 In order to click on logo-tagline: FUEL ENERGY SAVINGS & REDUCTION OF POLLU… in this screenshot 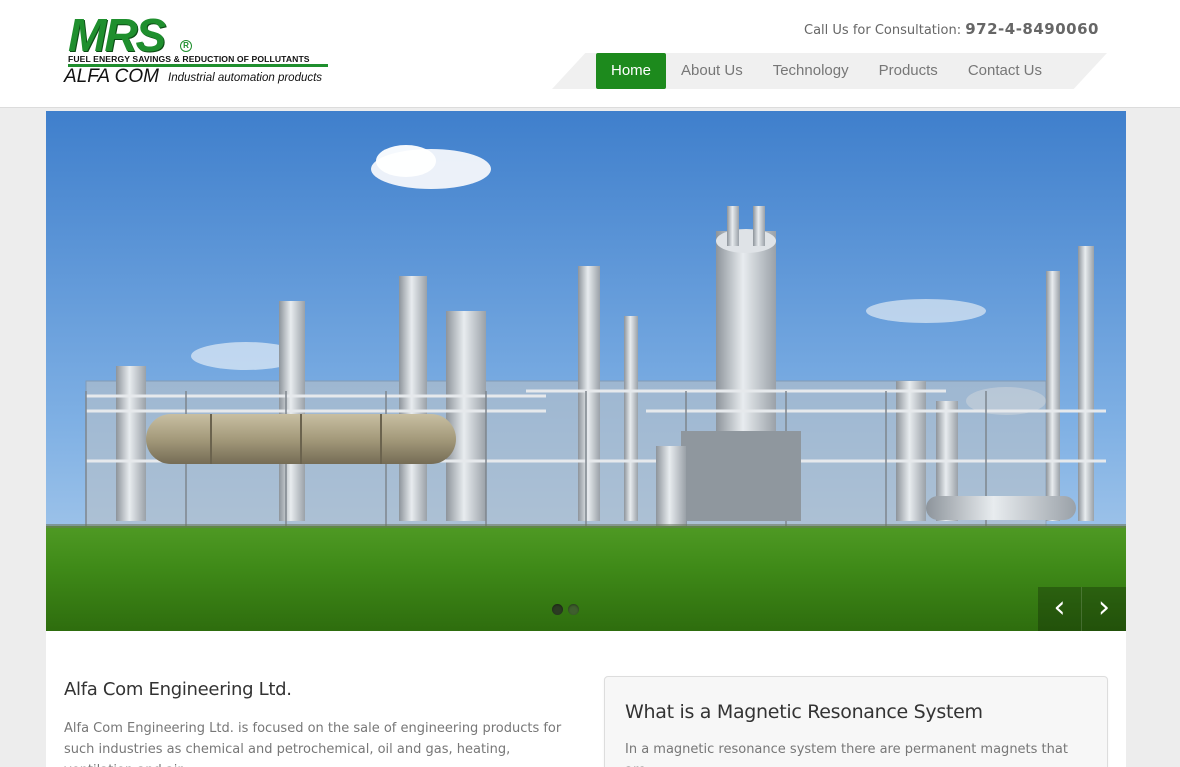, I will do `click(189, 59)`.